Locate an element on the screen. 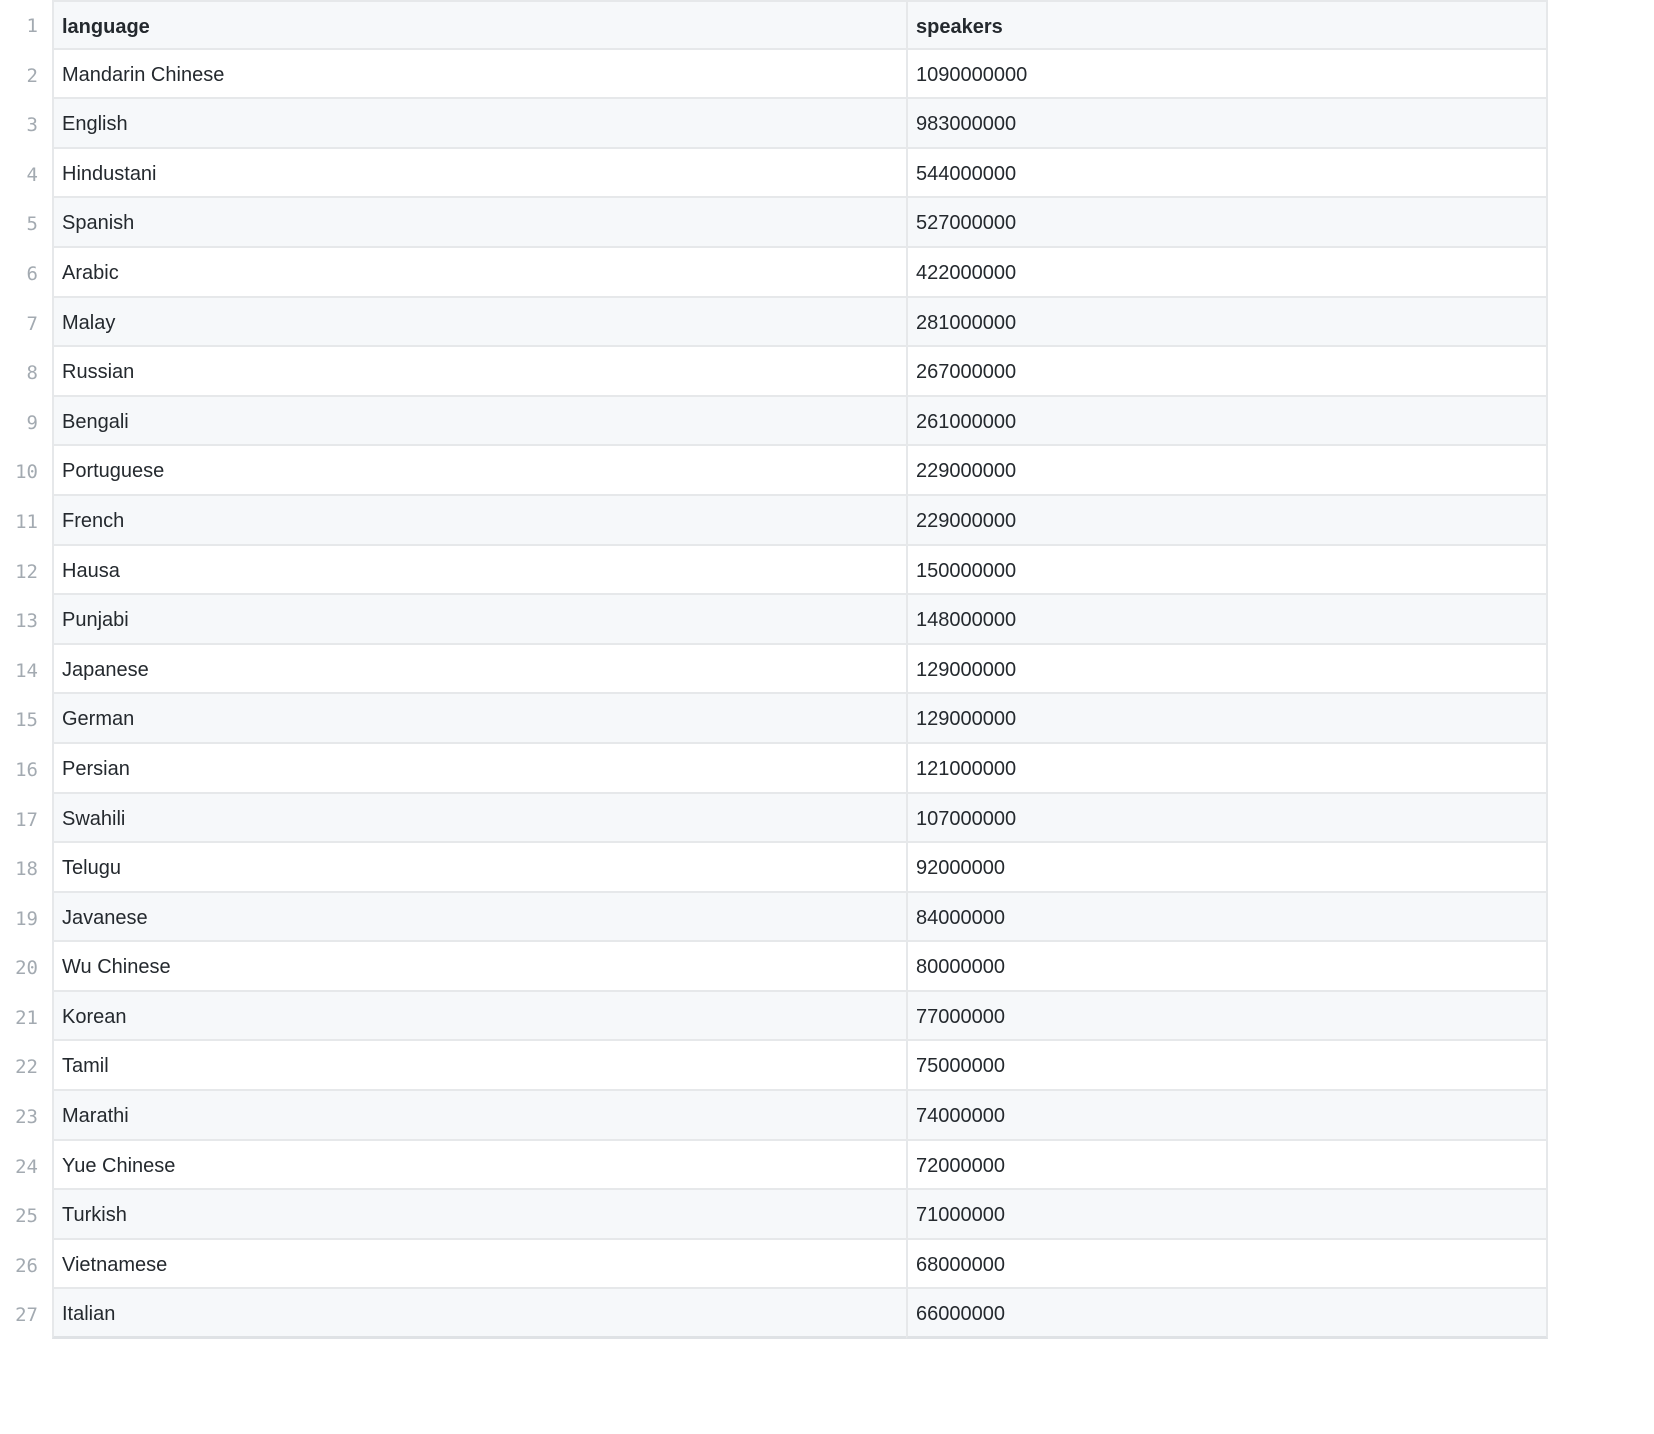  table-row: 27 Italian 66000000 is located at coordinates (774, 1314).